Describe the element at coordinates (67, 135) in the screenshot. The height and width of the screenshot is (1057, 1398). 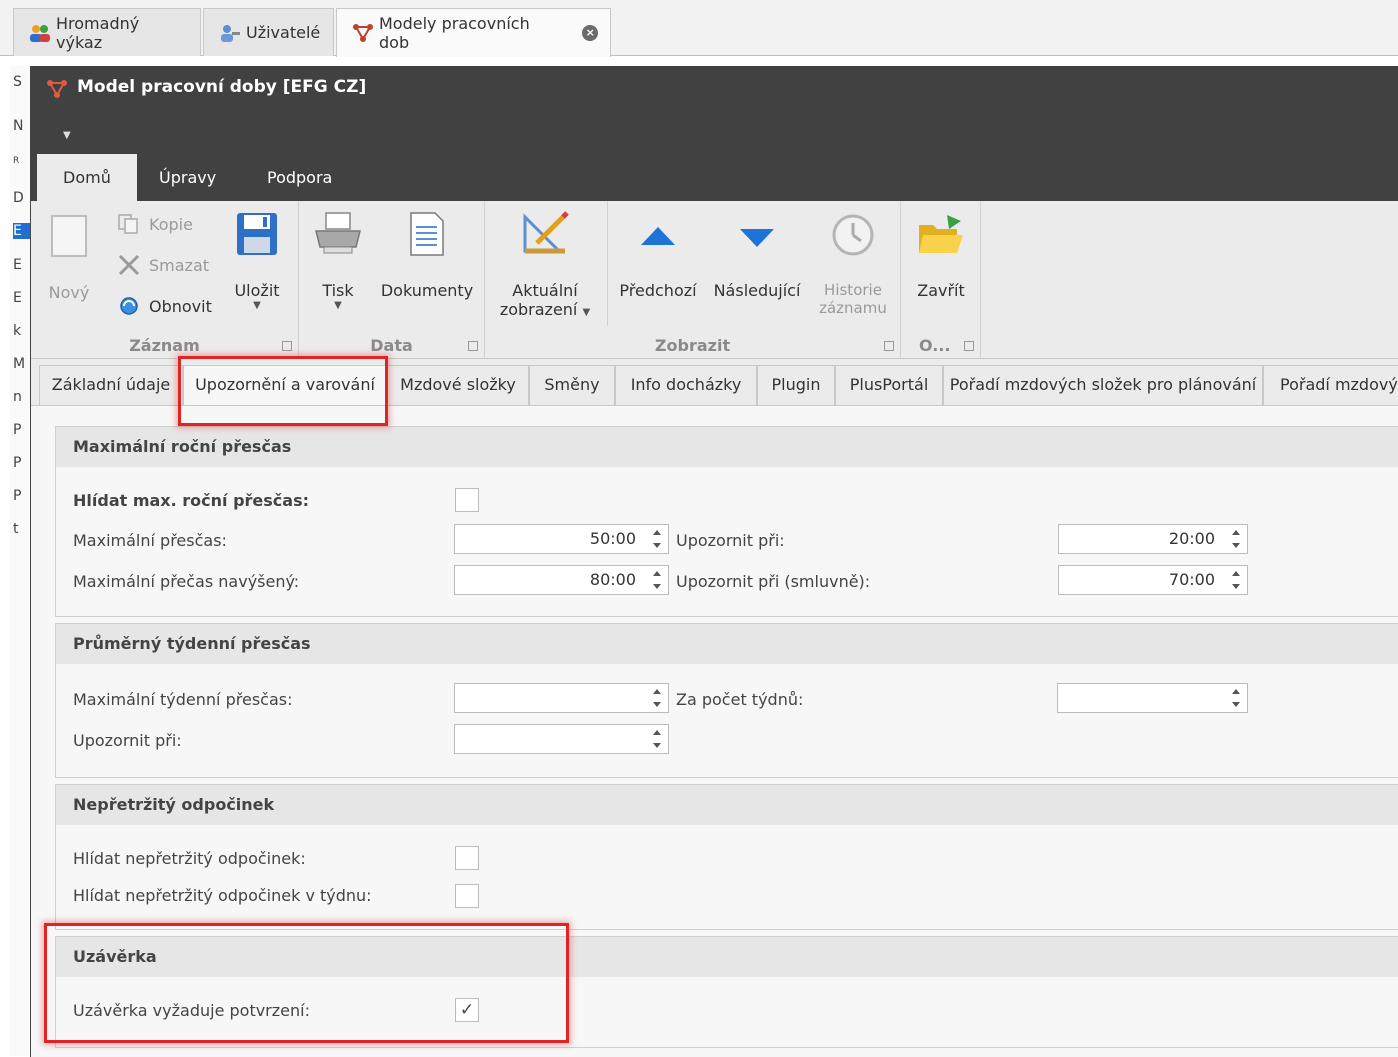
I see `quick-access-dropdown-icon: ▼` at that location.